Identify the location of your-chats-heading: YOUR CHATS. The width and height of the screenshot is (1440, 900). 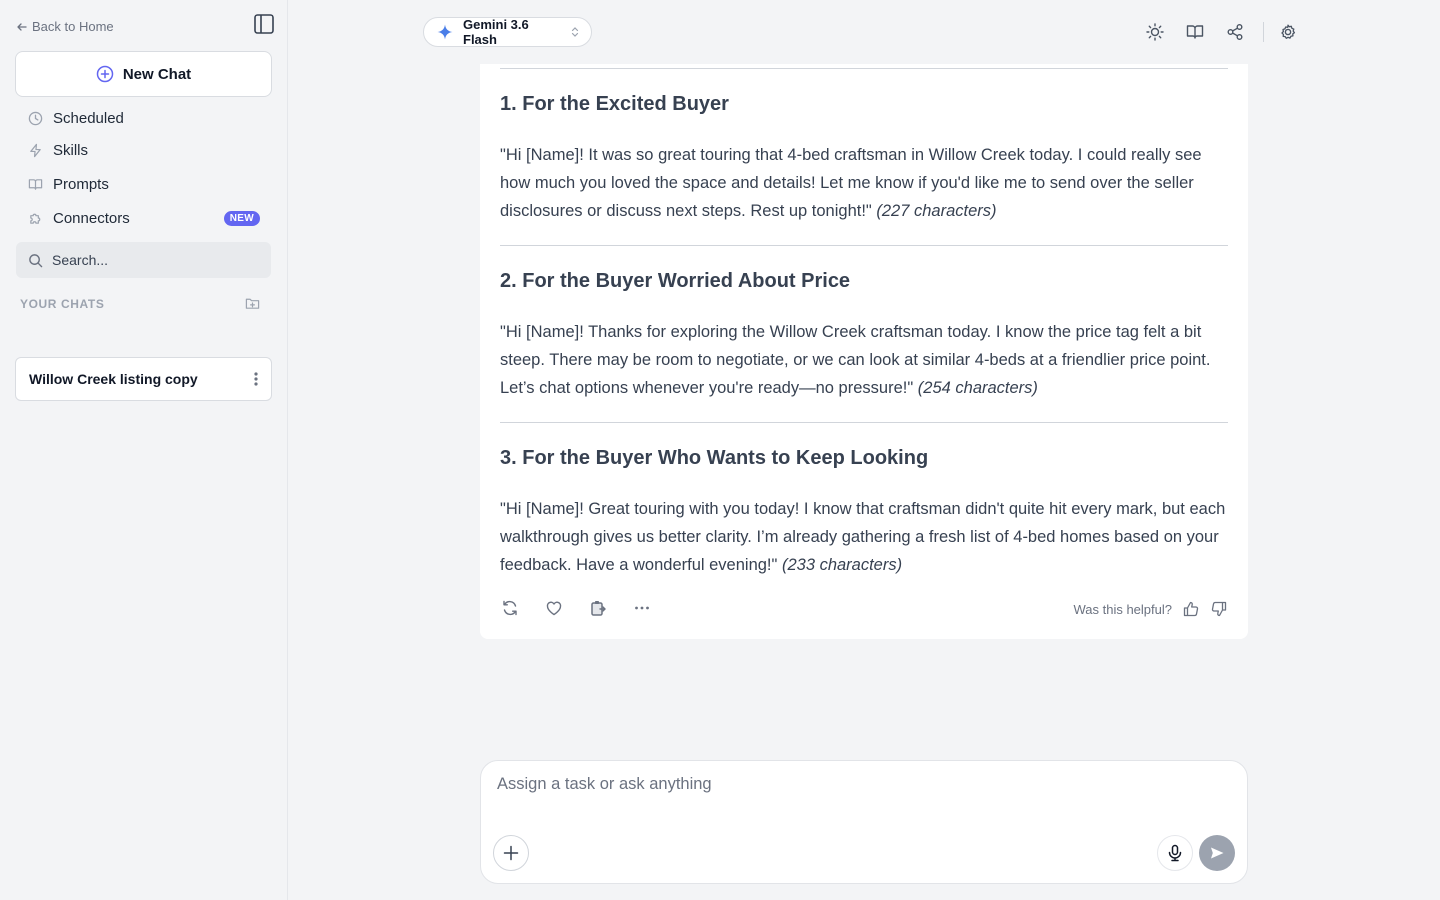
(62, 304).